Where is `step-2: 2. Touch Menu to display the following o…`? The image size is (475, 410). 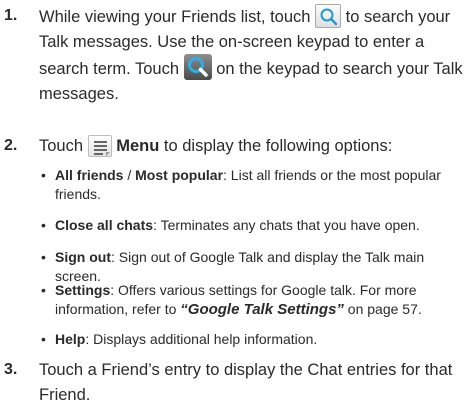
step-2: 2. Touch Menu to display the following o… is located at coordinates (235, 146).